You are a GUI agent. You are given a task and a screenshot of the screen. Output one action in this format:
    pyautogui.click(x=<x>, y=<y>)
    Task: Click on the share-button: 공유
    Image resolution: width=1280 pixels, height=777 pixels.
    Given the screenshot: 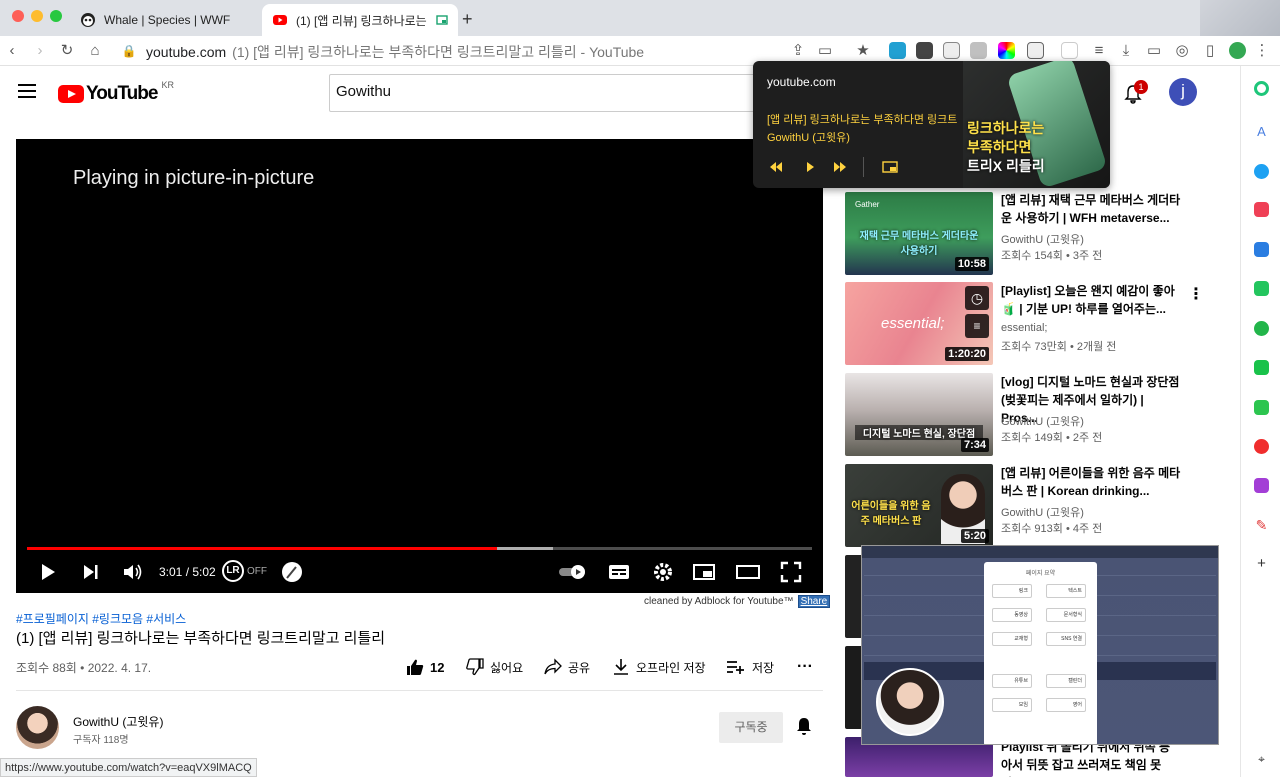 What is the action you would take?
    pyautogui.click(x=567, y=667)
    